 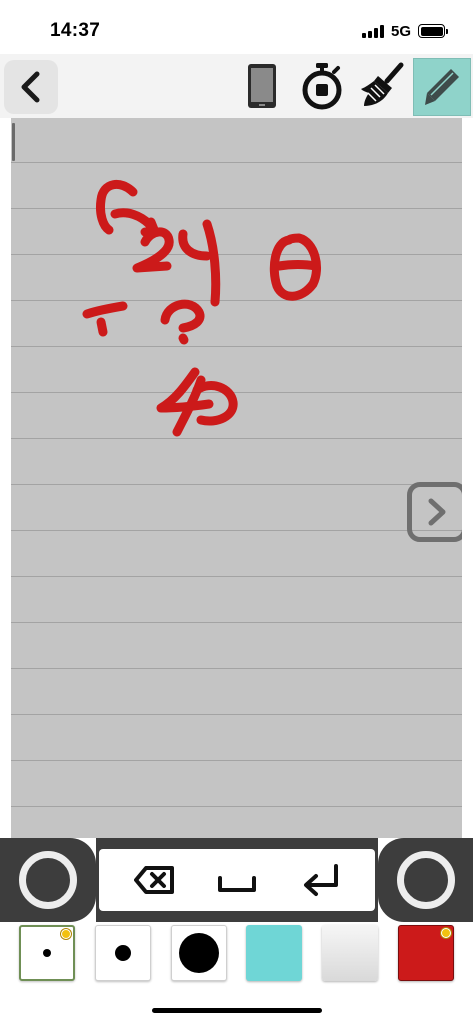 What do you see at coordinates (236, 954) in the screenshot?
I see `pen-palette` at bounding box center [236, 954].